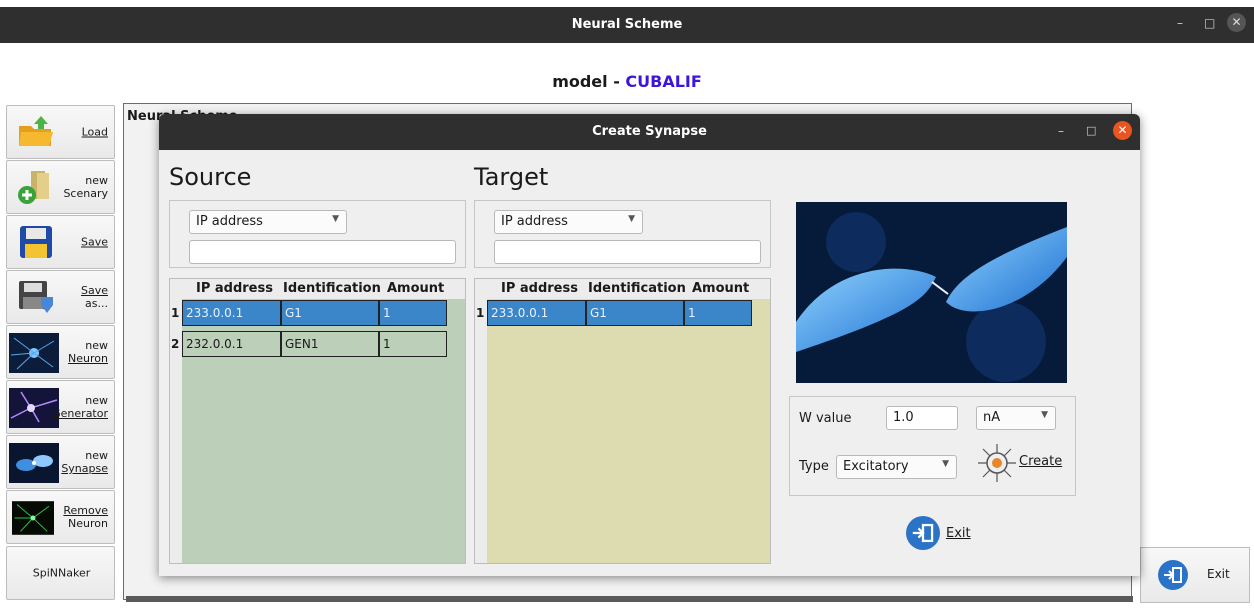 The width and height of the screenshot is (1254, 609). Describe the element at coordinates (992, 417) in the screenshot. I see `unit-value: nA` at that location.